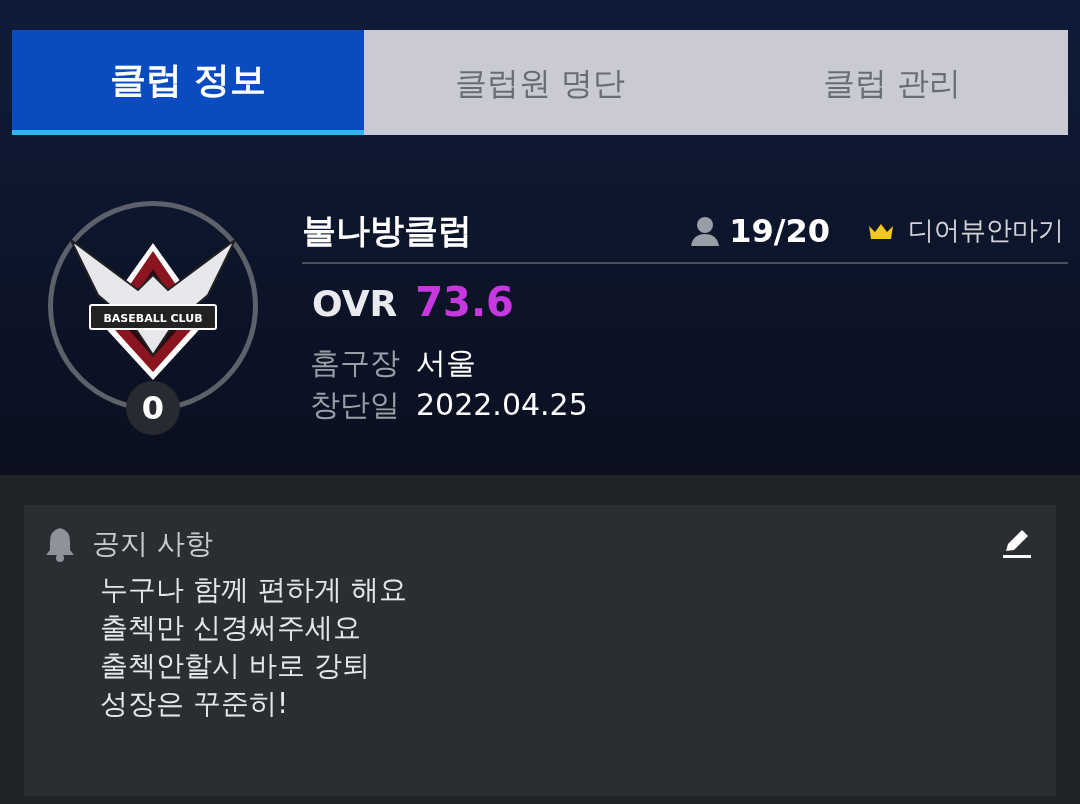 The height and width of the screenshot is (804, 1080). What do you see at coordinates (153, 408) in the screenshot?
I see `level-badge: 0` at bounding box center [153, 408].